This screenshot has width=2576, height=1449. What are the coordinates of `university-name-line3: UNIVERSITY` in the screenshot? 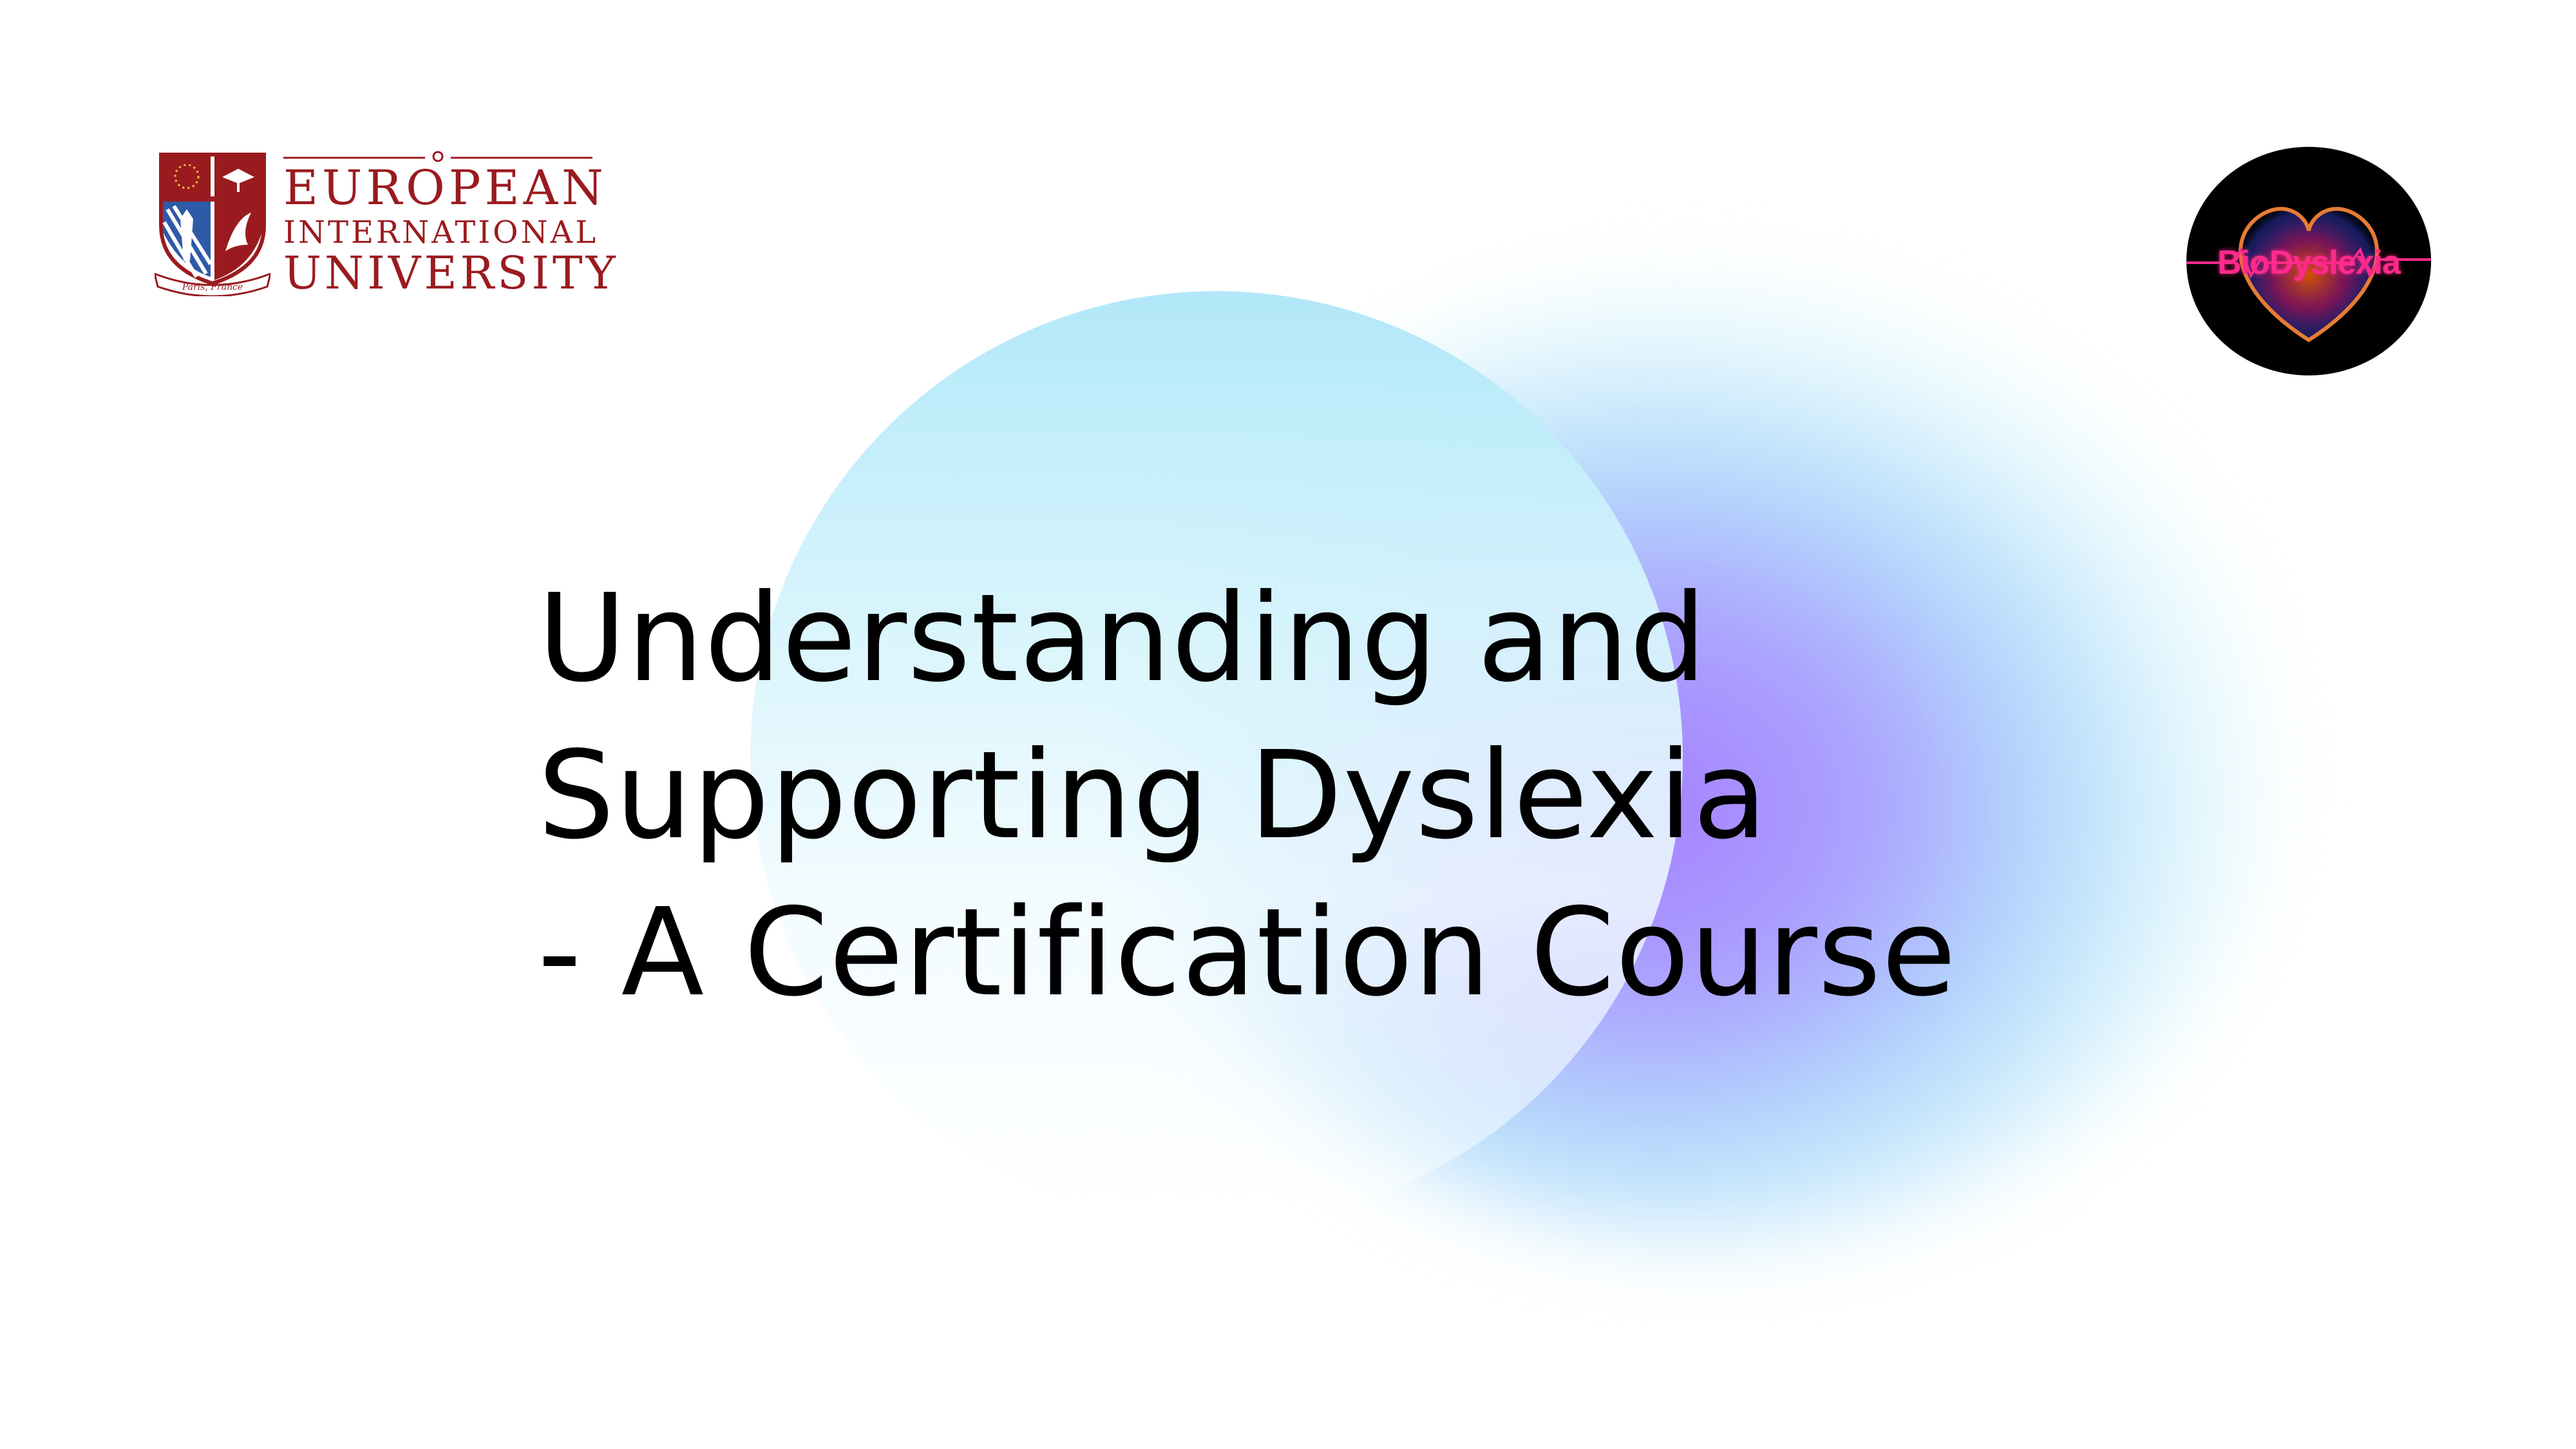 It's located at (451, 273).